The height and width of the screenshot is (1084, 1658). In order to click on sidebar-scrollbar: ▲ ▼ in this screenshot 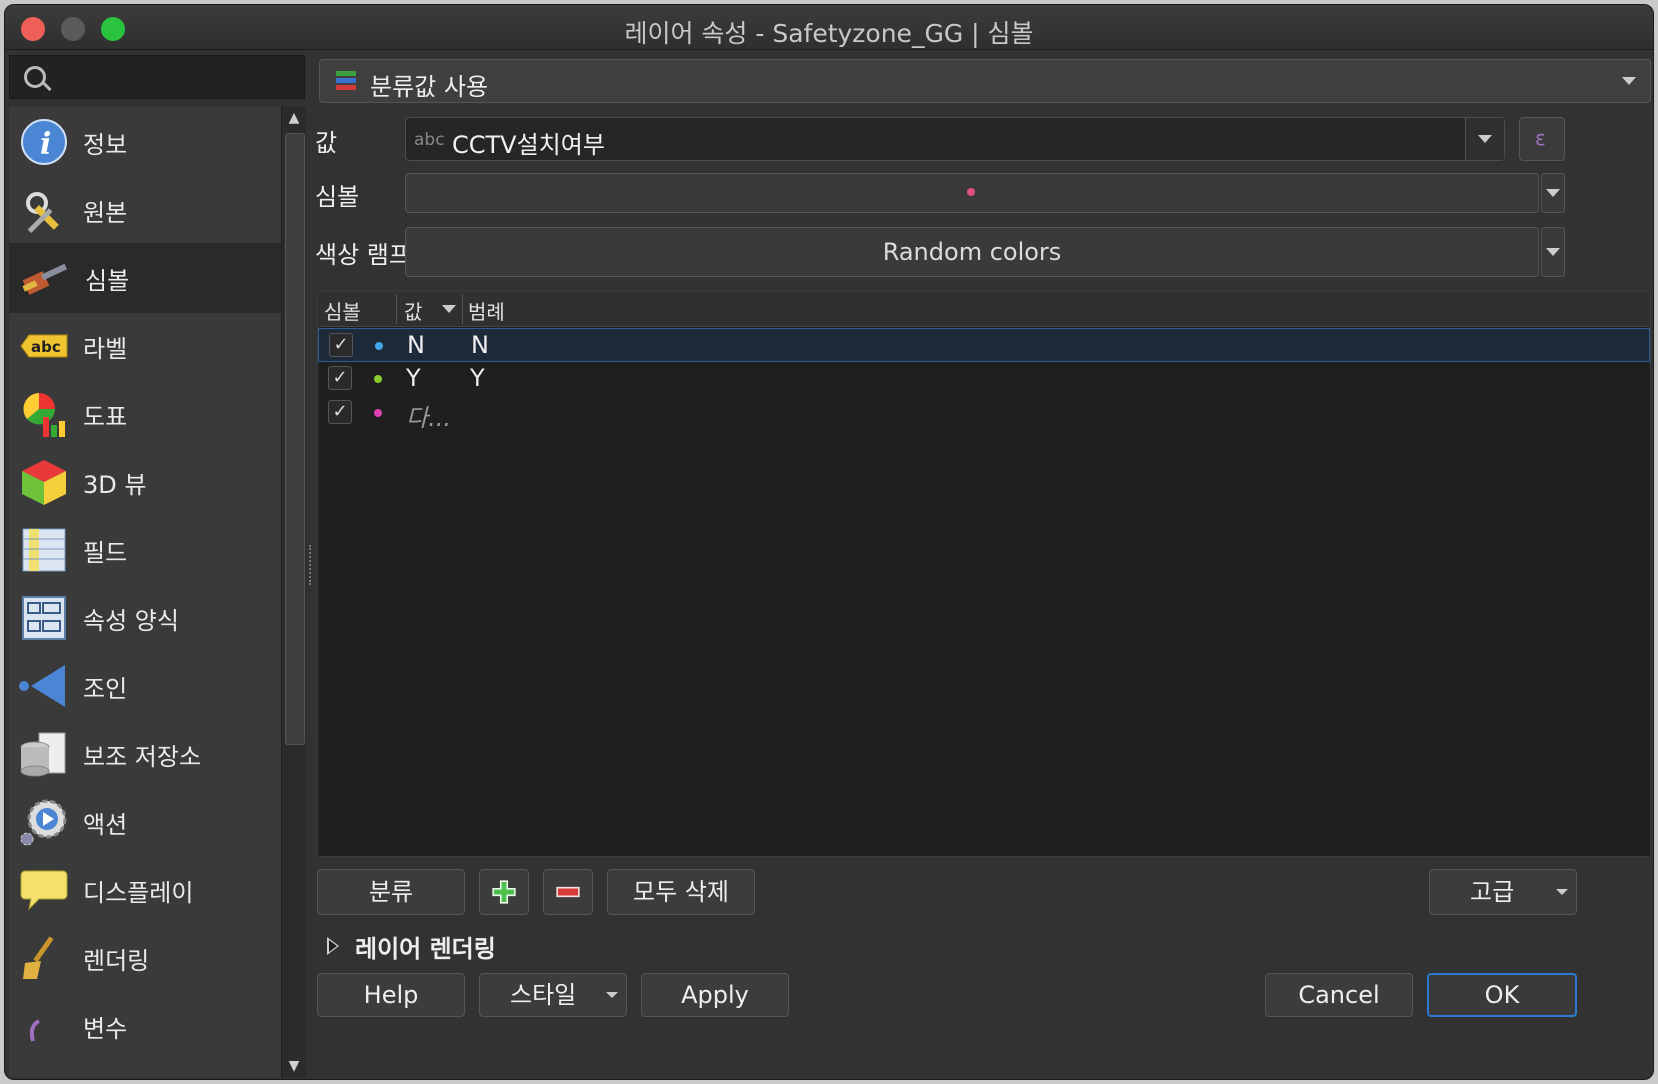, I will do `click(293, 592)`.